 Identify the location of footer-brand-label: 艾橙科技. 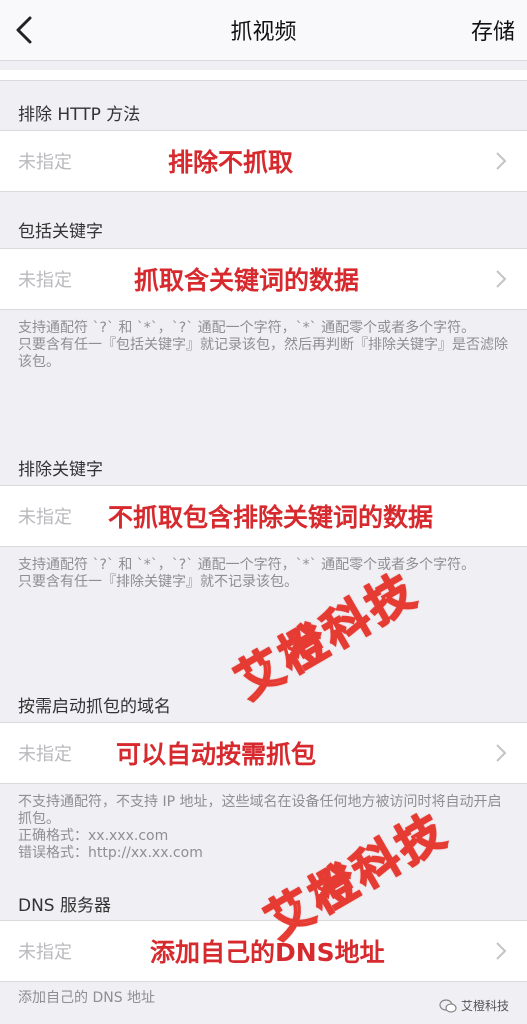
(484, 1006).